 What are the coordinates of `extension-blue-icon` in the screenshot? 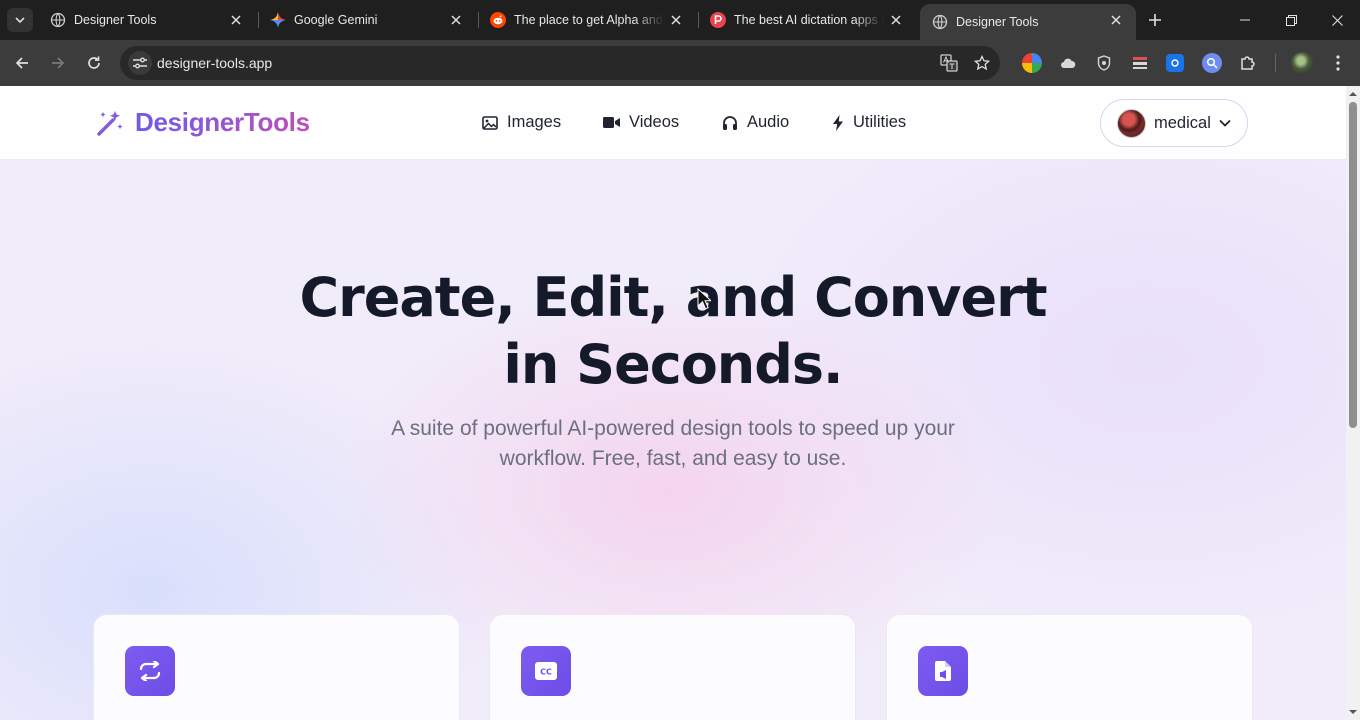 It's located at (1175, 63).